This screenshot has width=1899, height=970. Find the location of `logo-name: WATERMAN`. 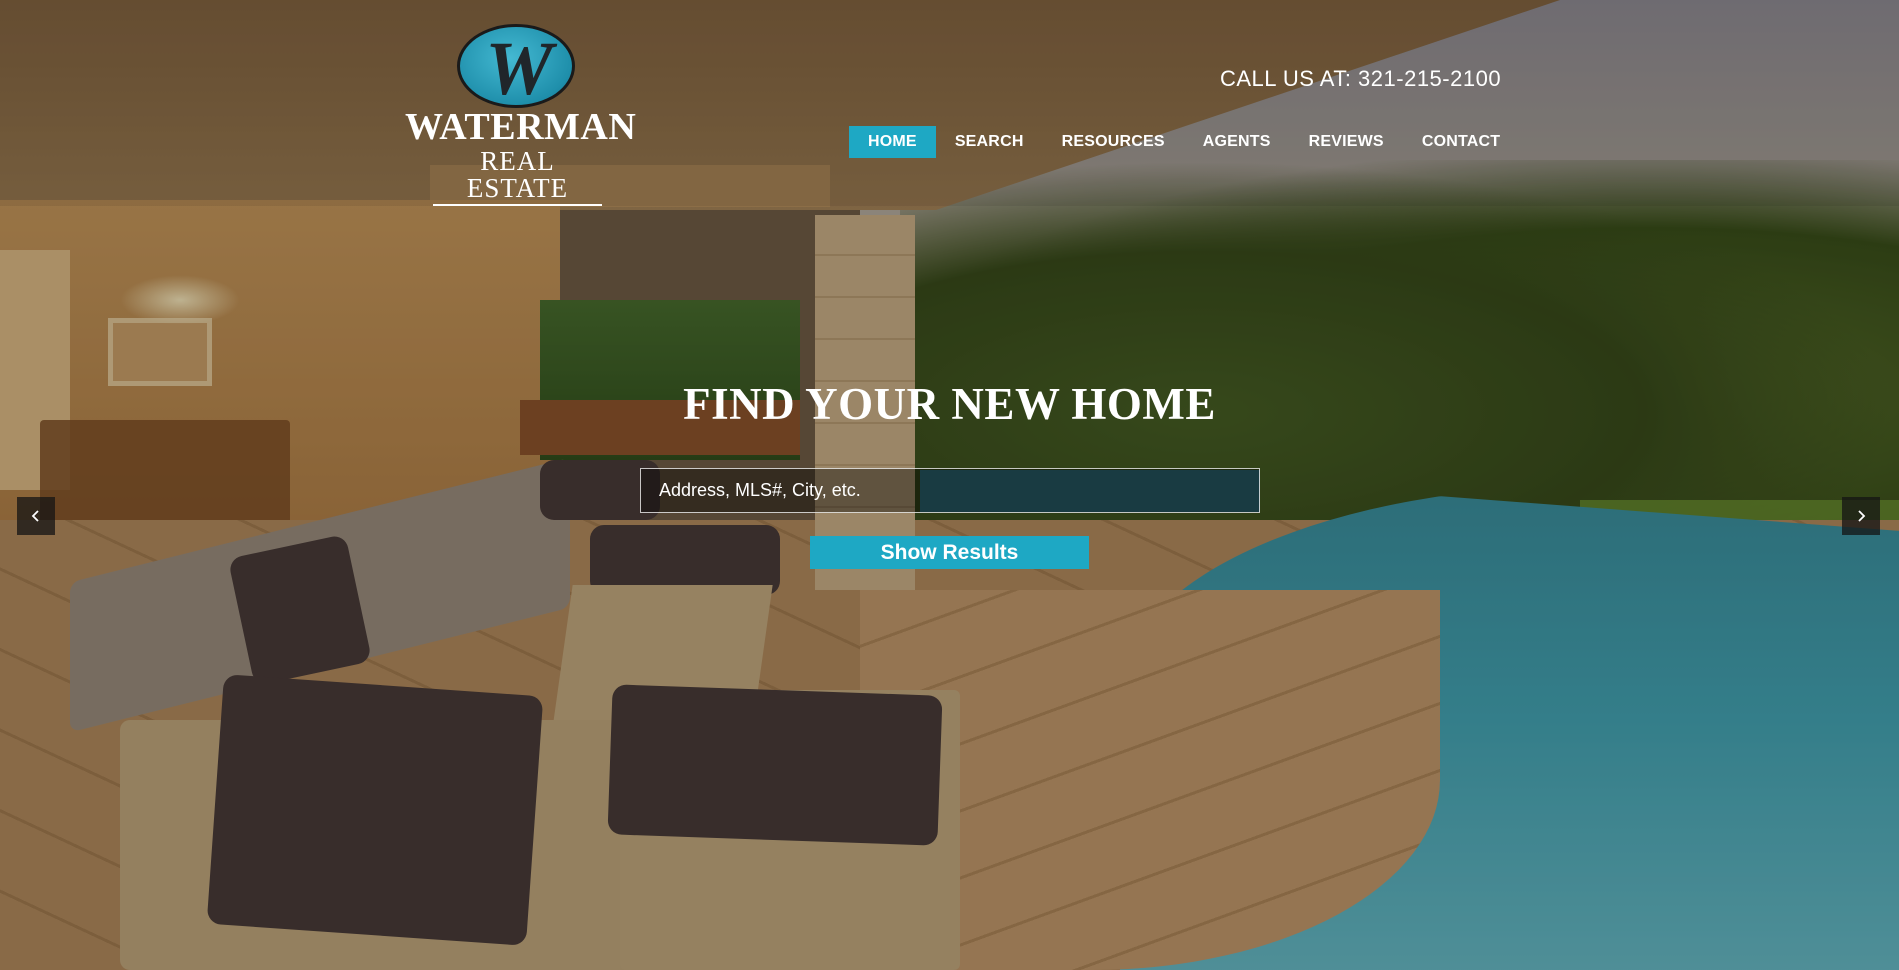

logo-name: WATERMAN is located at coordinates (521, 127).